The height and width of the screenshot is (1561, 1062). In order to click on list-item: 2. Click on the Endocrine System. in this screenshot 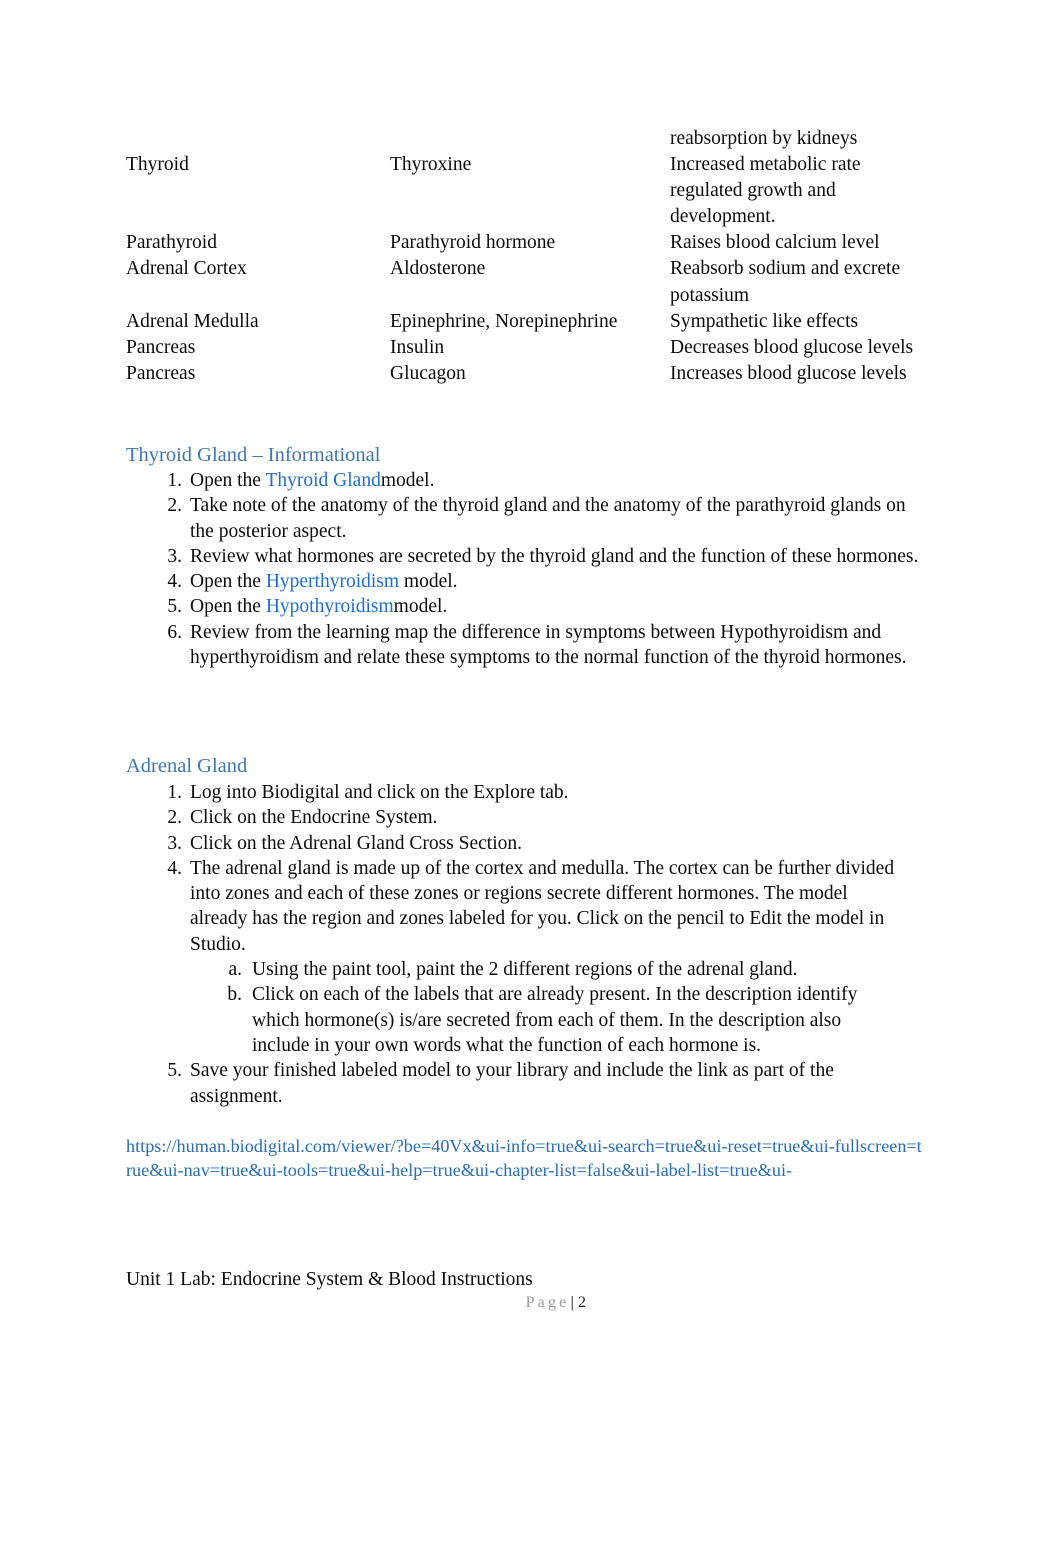, I will do `click(511, 817)`.